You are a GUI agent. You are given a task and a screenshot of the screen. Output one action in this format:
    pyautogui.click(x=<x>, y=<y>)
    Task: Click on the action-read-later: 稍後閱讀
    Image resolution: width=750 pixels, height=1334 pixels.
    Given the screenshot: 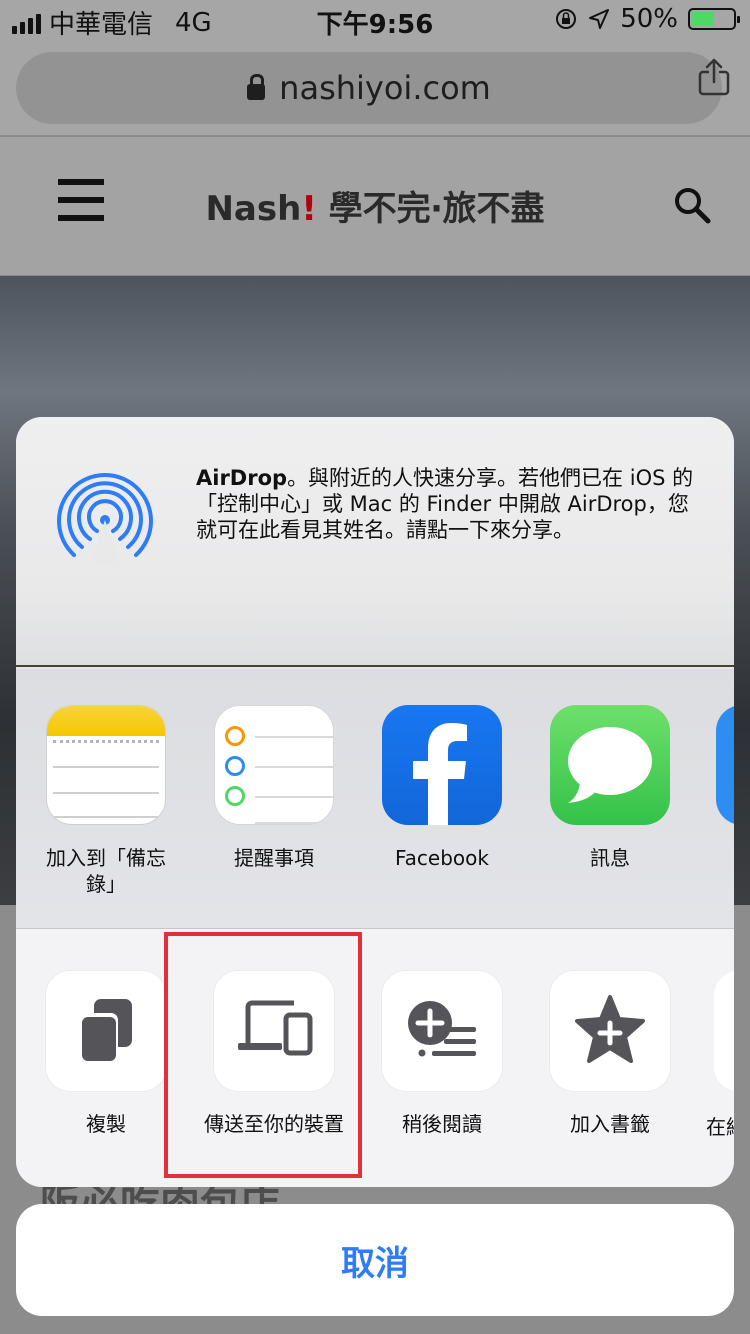 What is the action you would take?
    pyautogui.click(x=442, y=1054)
    